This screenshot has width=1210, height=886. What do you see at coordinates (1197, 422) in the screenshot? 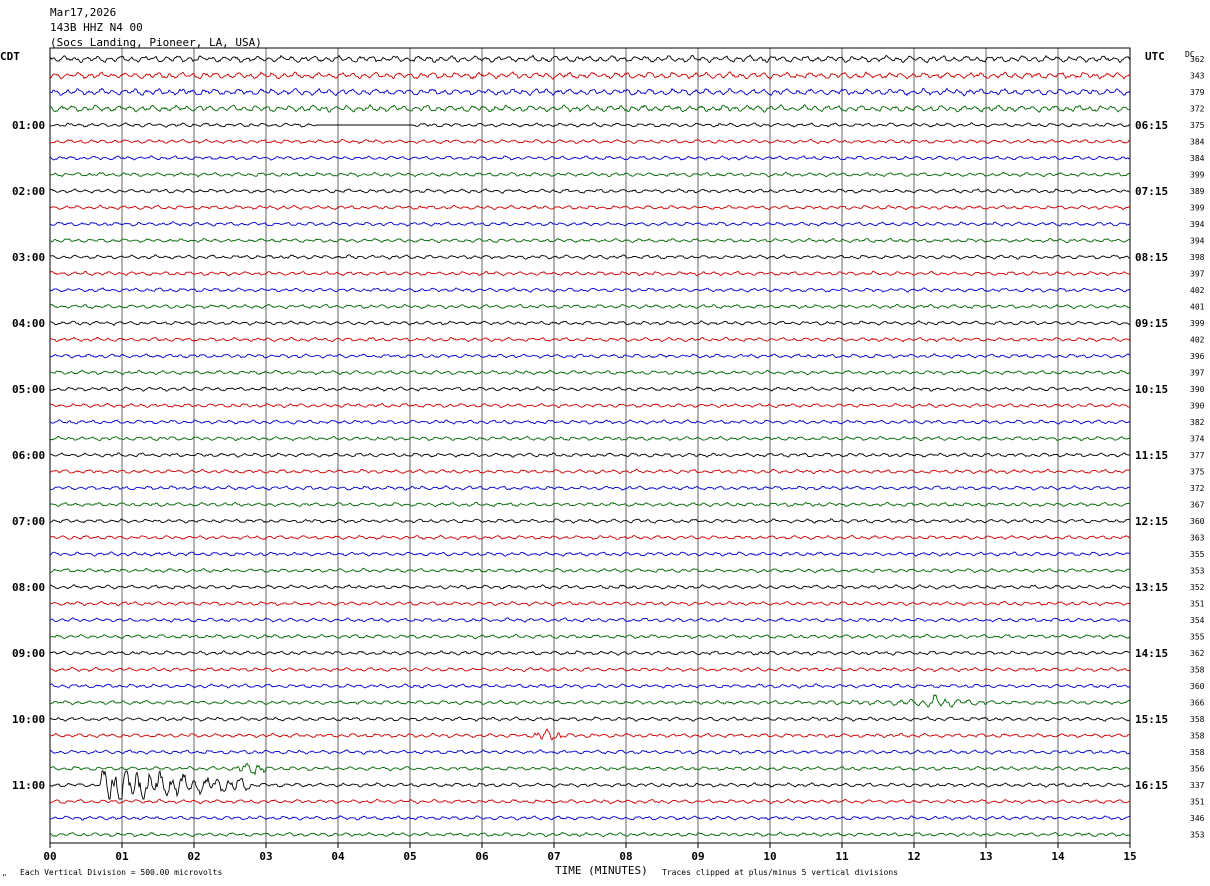
I see `dc-offset-label: 382` at bounding box center [1197, 422].